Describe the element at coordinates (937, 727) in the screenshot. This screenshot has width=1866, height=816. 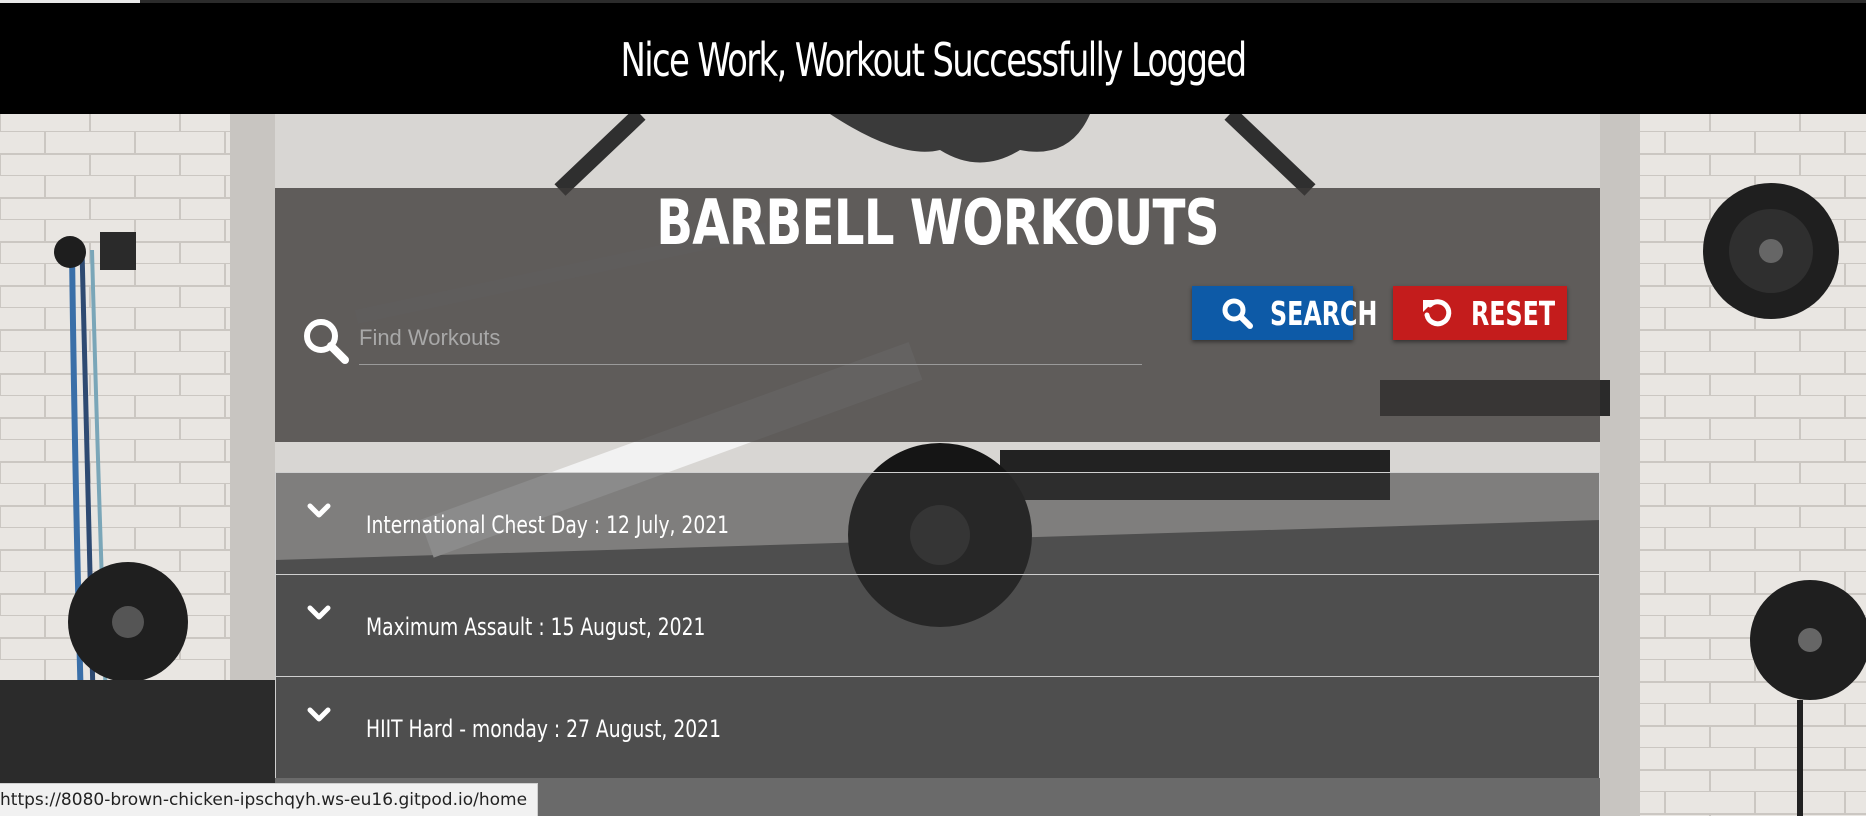
I see `list-item: HIIT Hard - monday : 27 August, 2021` at that location.